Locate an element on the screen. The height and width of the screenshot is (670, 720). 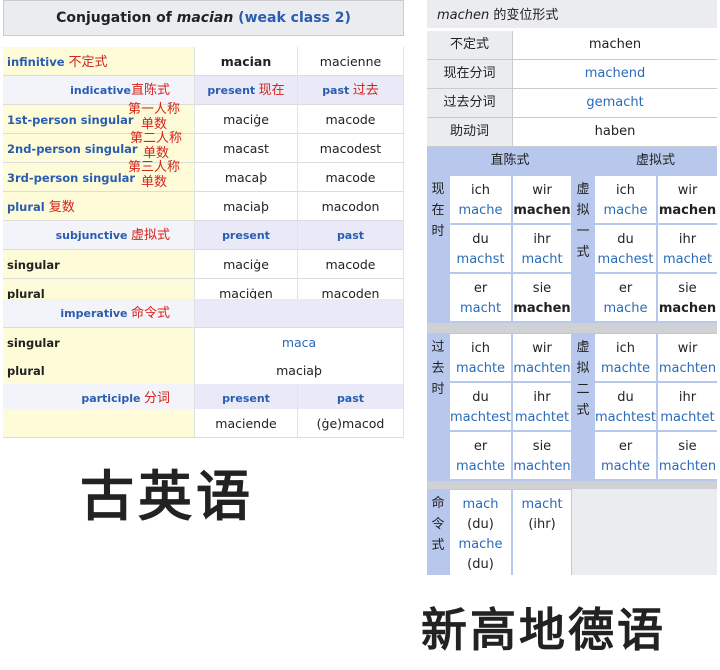
oe-row-subjunctive-header: subjunctive 虚拟式 present past is located at coordinates (203, 235).